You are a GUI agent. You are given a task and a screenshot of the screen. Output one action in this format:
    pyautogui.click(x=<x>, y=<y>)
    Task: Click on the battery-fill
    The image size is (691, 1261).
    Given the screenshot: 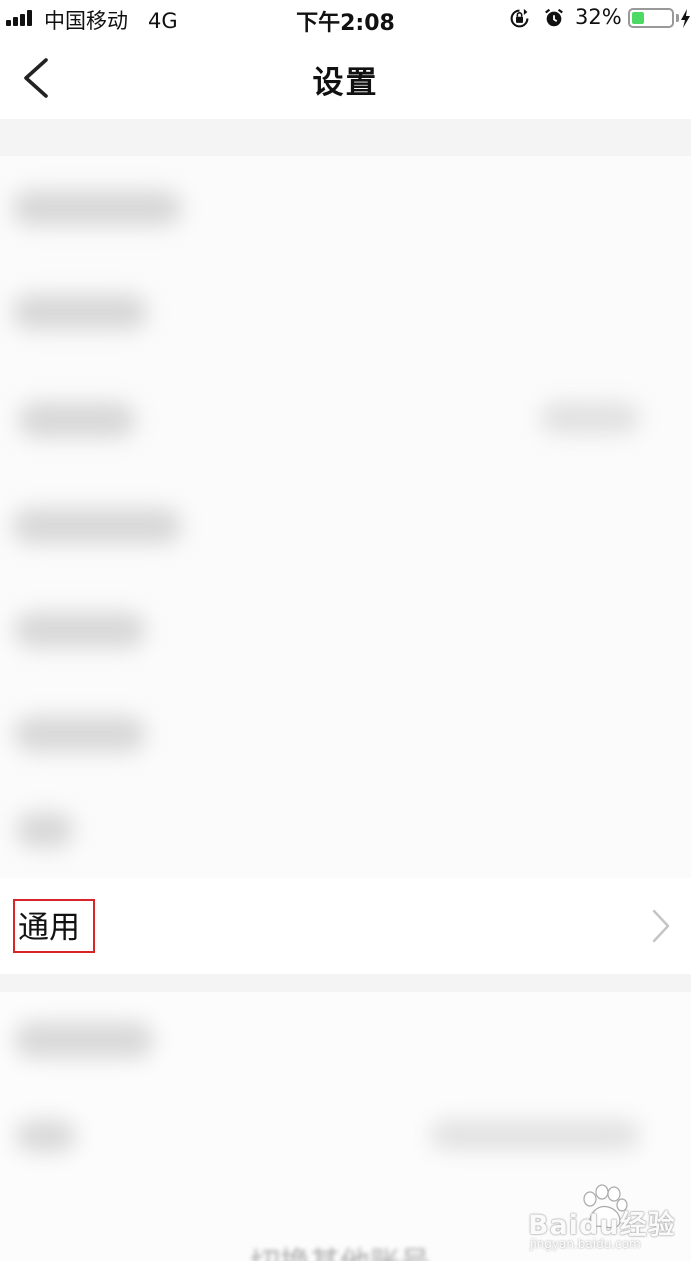 What is the action you would take?
    pyautogui.click(x=638, y=18)
    